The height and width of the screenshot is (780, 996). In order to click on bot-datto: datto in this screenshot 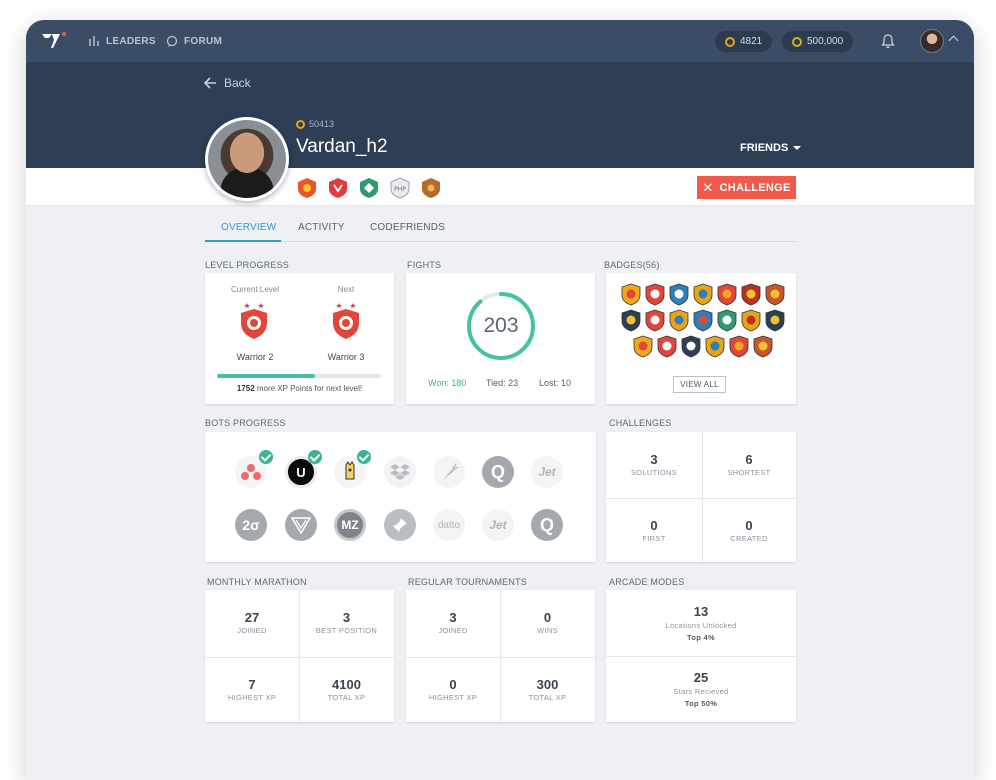, I will do `click(449, 525)`.